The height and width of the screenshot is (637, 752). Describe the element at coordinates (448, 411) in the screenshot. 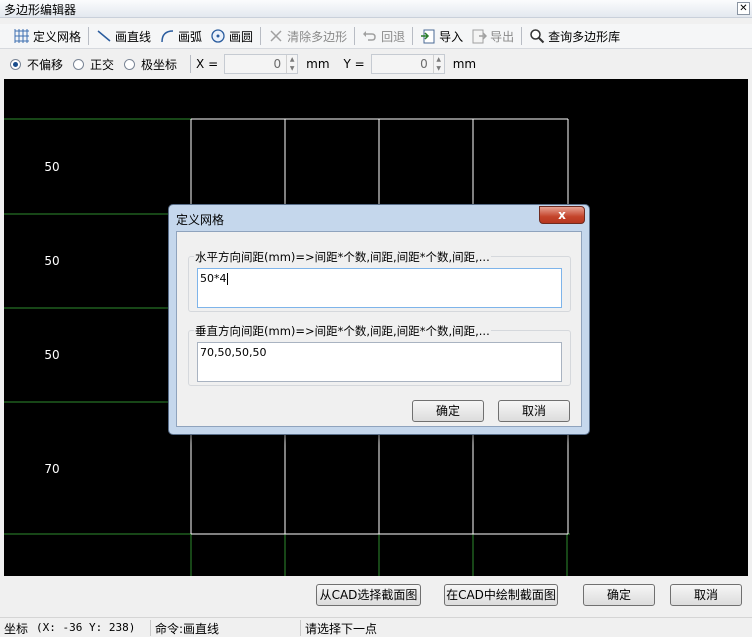

I see `dialog-ok-button: 确定` at that location.